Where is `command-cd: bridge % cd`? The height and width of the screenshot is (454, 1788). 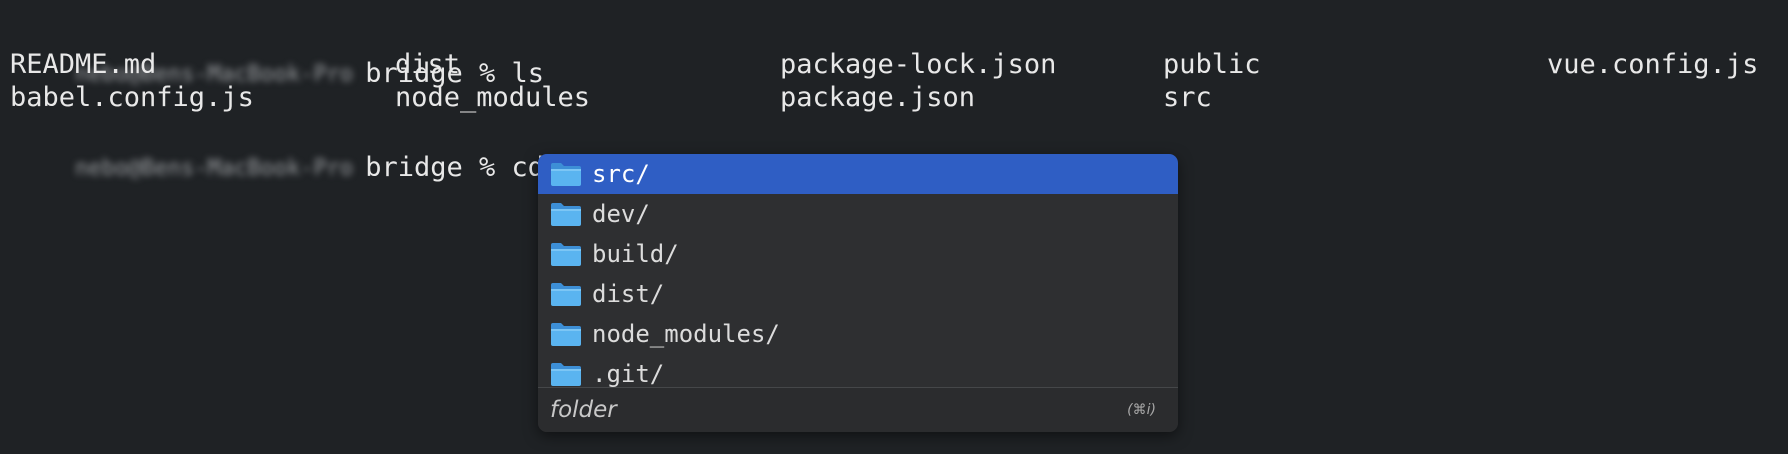
command-cd: bridge % cd is located at coordinates (454, 167).